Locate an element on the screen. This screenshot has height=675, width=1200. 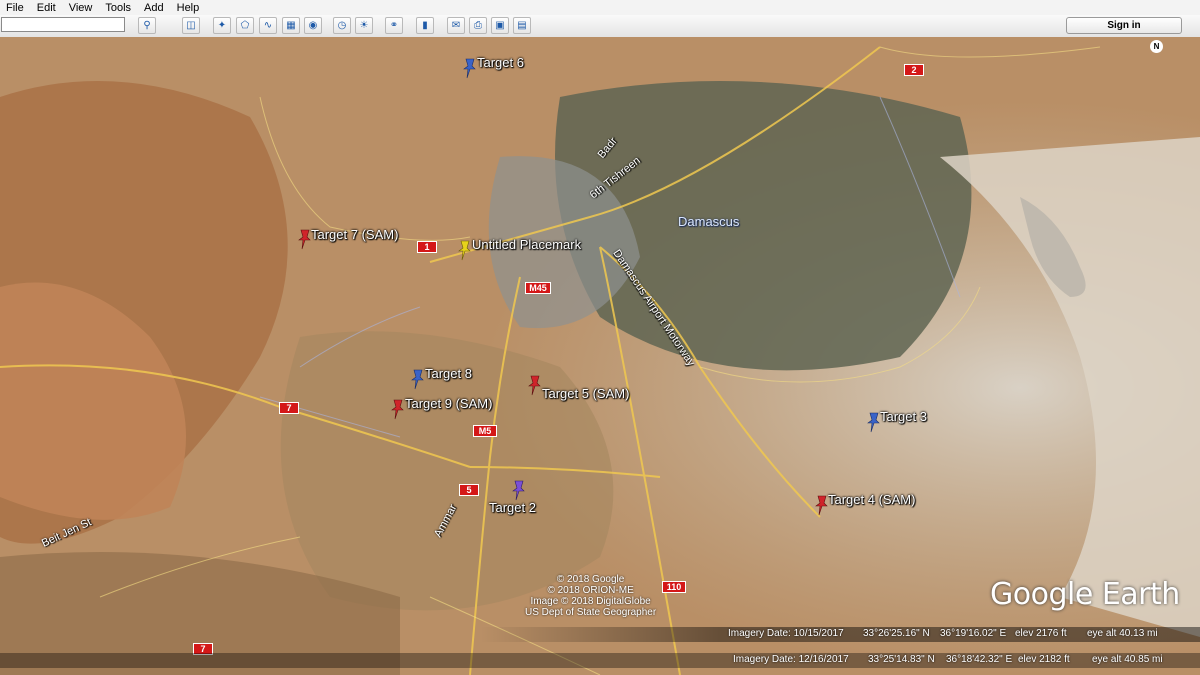
placemark-label: Target 5 (SAM) is located at coordinates (585, 393).